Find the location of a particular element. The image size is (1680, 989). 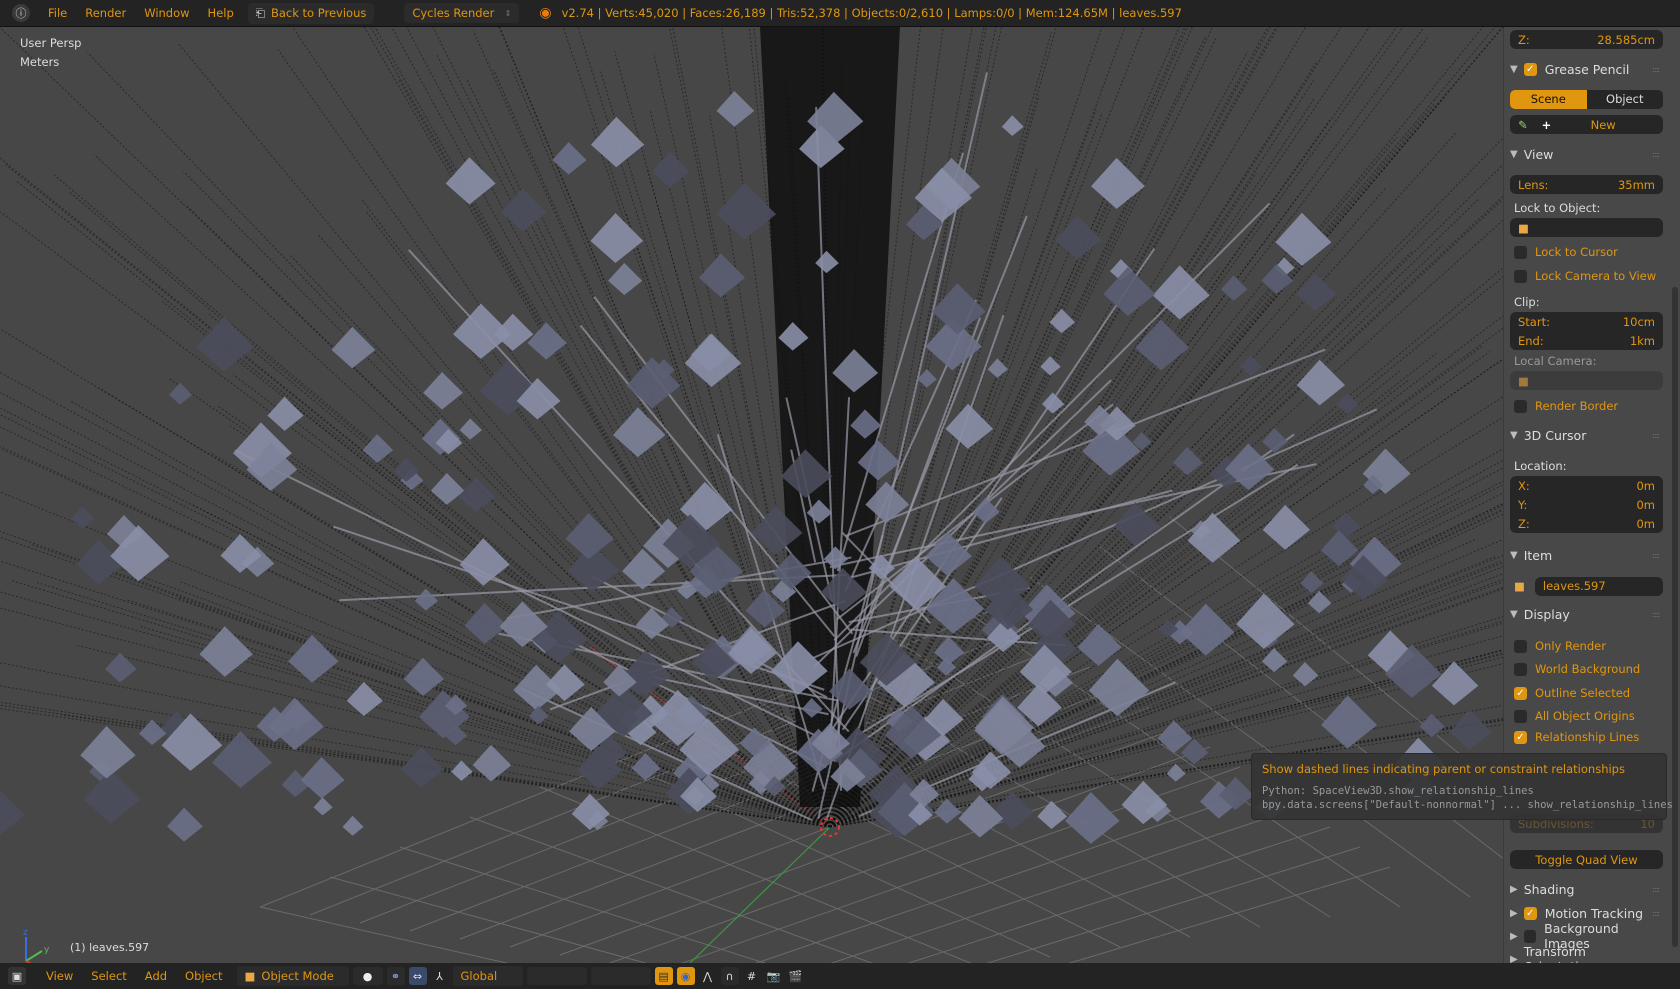

all-object-origins-checkbox: All Object Origins is located at coordinates (1586, 716).